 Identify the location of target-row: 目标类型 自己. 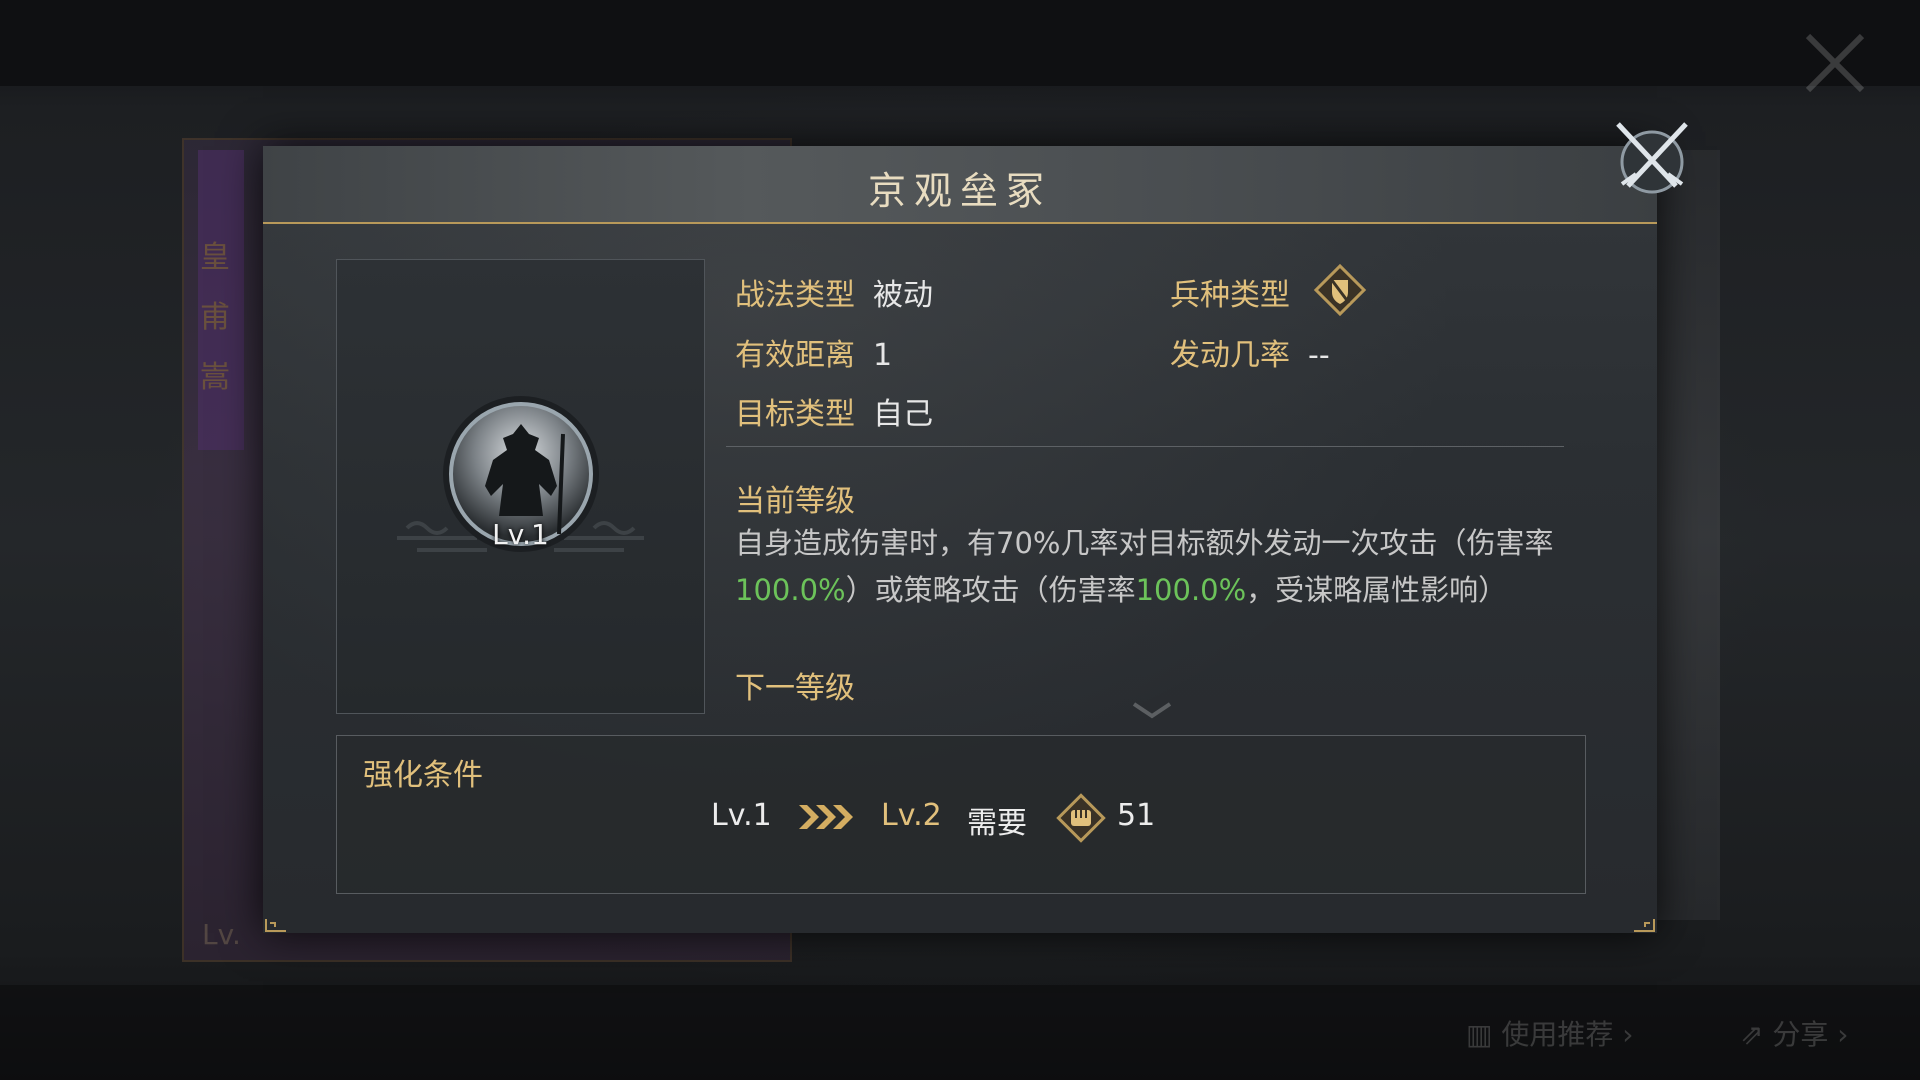
(834, 411).